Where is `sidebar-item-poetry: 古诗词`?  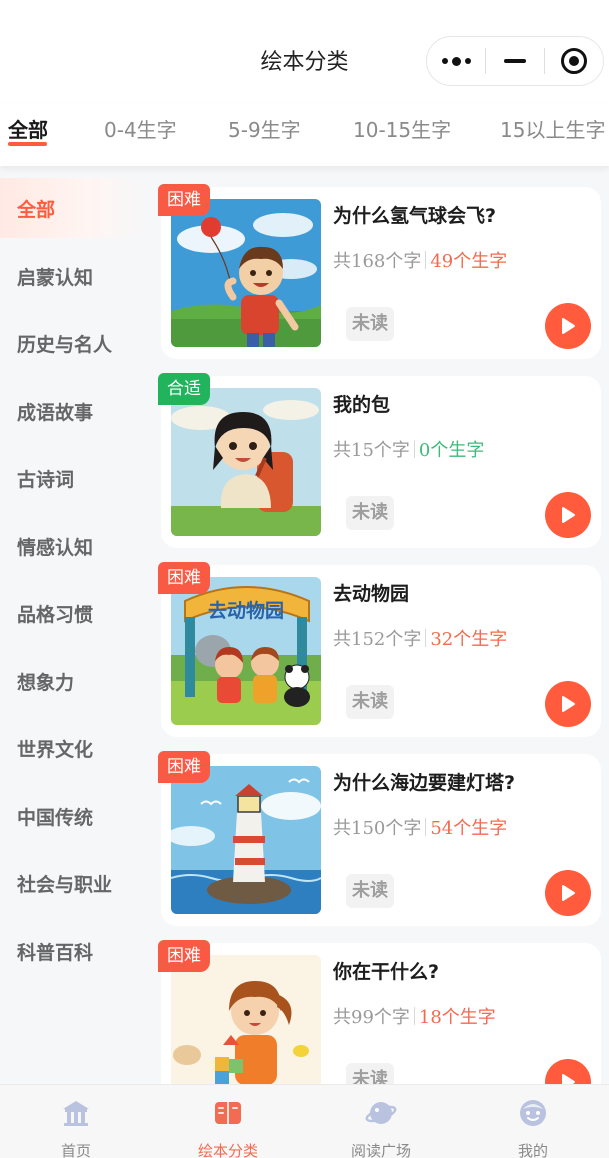 sidebar-item-poetry: 古诗词 is located at coordinates (74, 478).